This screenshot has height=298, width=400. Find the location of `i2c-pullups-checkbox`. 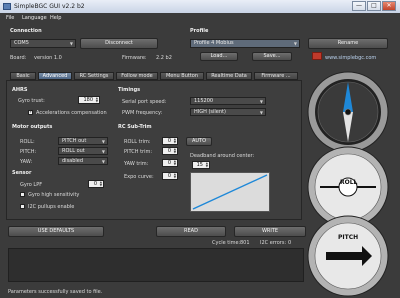

i2c-pullups-checkbox is located at coordinates (22, 206).